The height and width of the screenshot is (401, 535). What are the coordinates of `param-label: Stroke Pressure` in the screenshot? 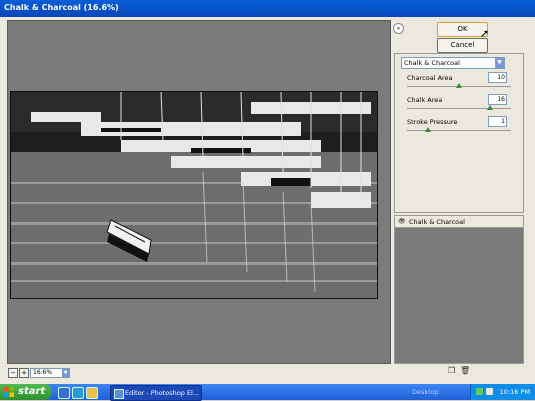 It's located at (432, 122).